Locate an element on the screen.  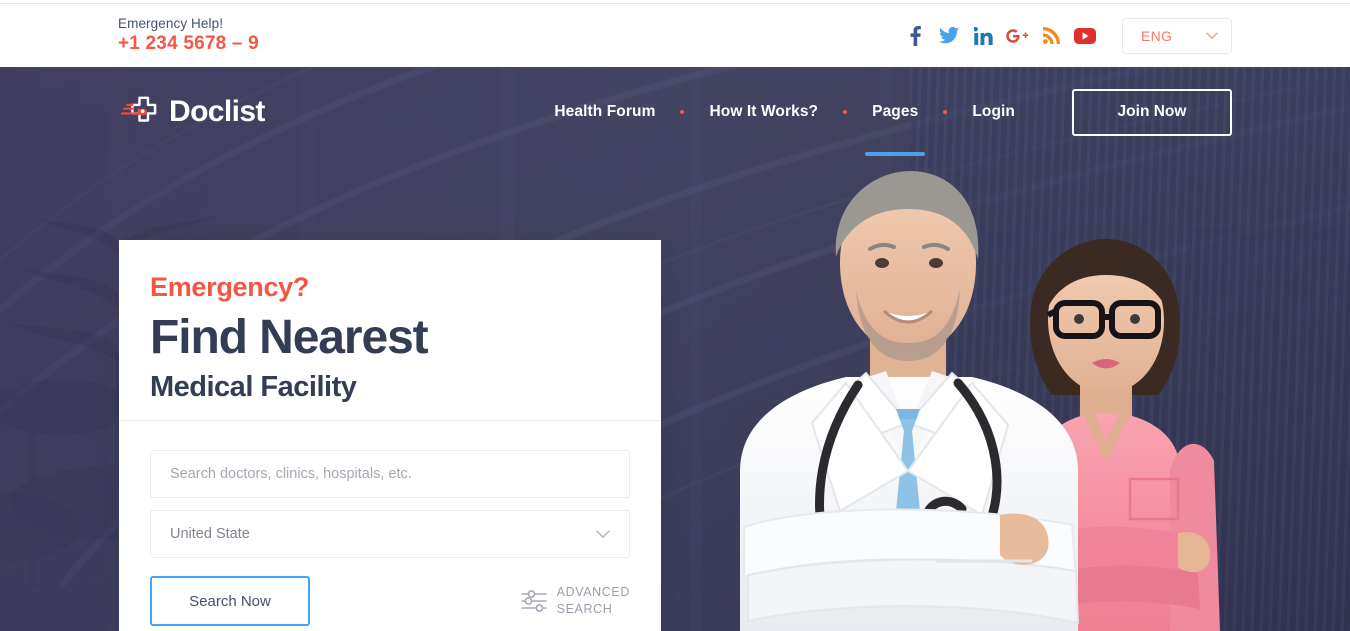
brand-logo: Doclist is located at coordinates (191, 112).